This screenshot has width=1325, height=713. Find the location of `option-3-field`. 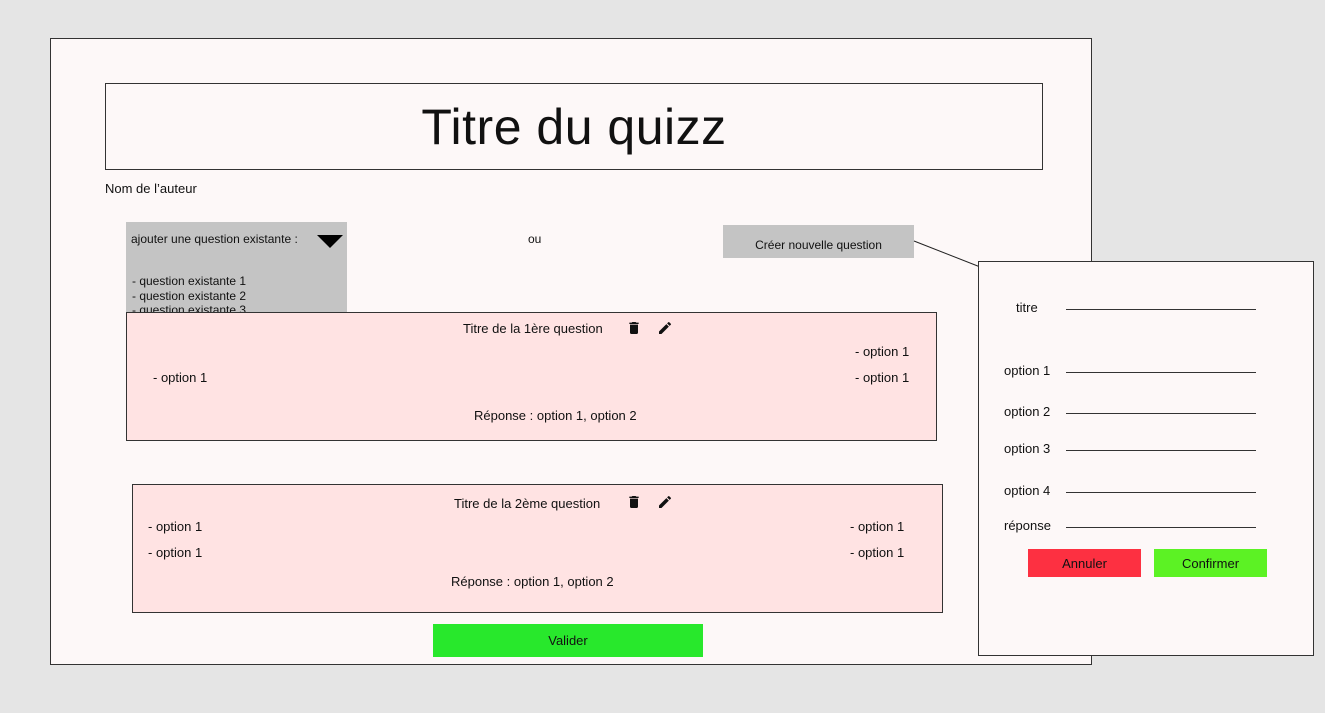

option-3-field is located at coordinates (1161, 450).